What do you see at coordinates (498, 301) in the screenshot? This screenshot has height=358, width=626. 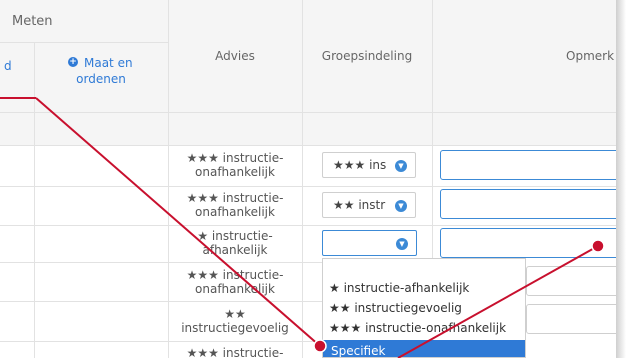 I see `annotation-line` at bounding box center [498, 301].